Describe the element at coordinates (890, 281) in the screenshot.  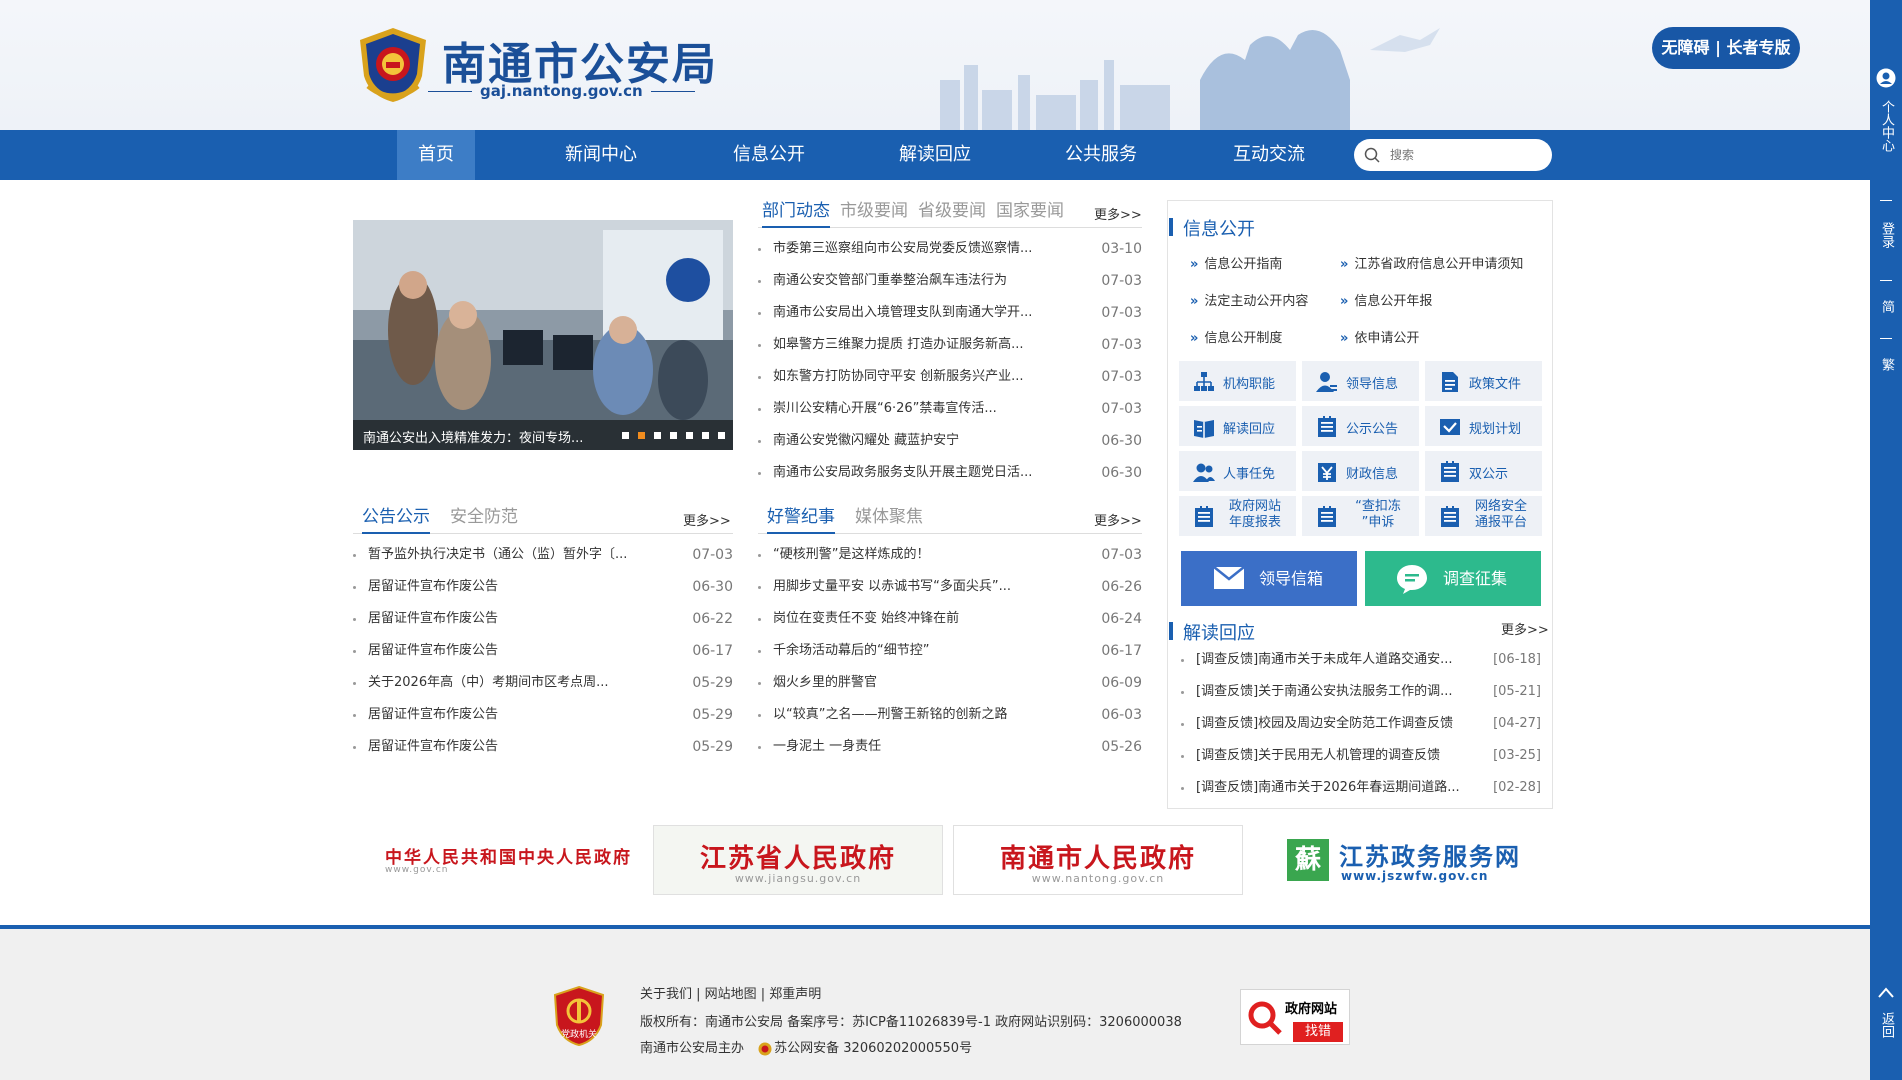
I see `news-item-title: 南通公安交管部门重拳整治飙车违法行为` at that location.